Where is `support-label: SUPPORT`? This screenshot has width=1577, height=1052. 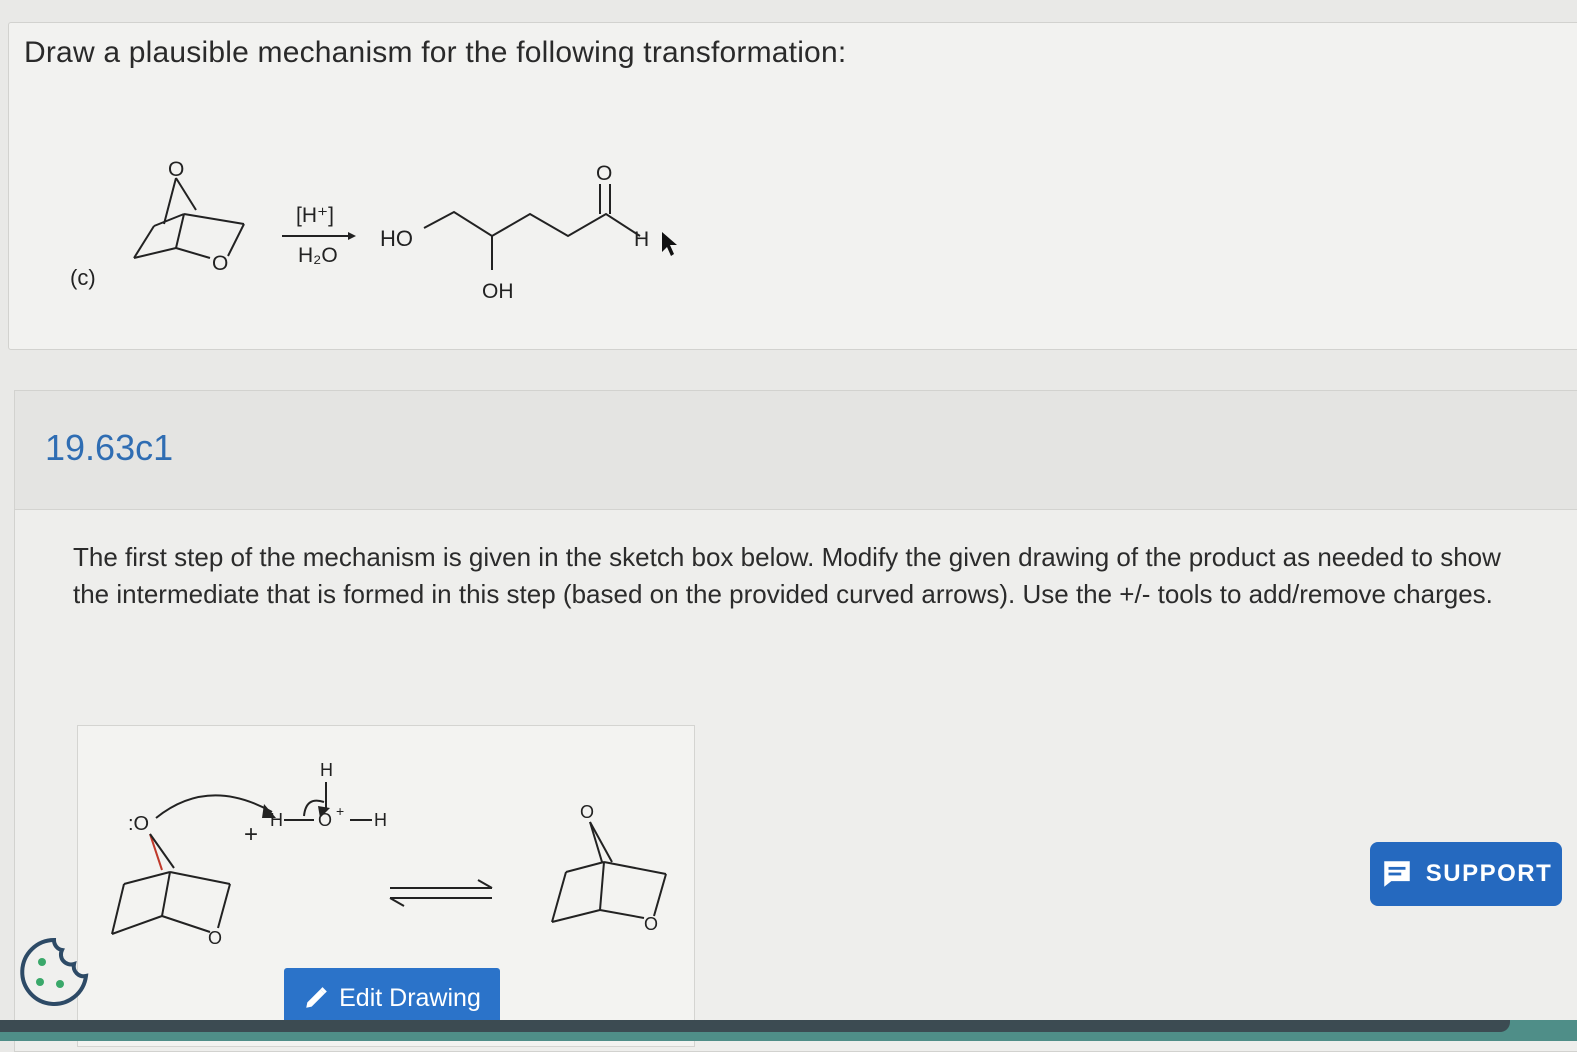 support-label: SUPPORT is located at coordinates (1489, 873).